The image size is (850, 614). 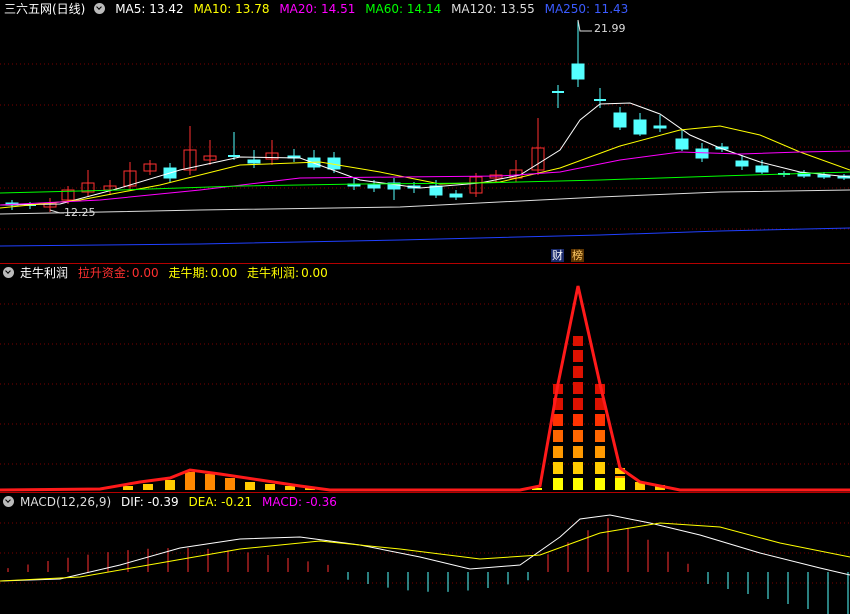 What do you see at coordinates (149, 502) in the screenshot?
I see `dif-label: DIF: -0.39` at bounding box center [149, 502].